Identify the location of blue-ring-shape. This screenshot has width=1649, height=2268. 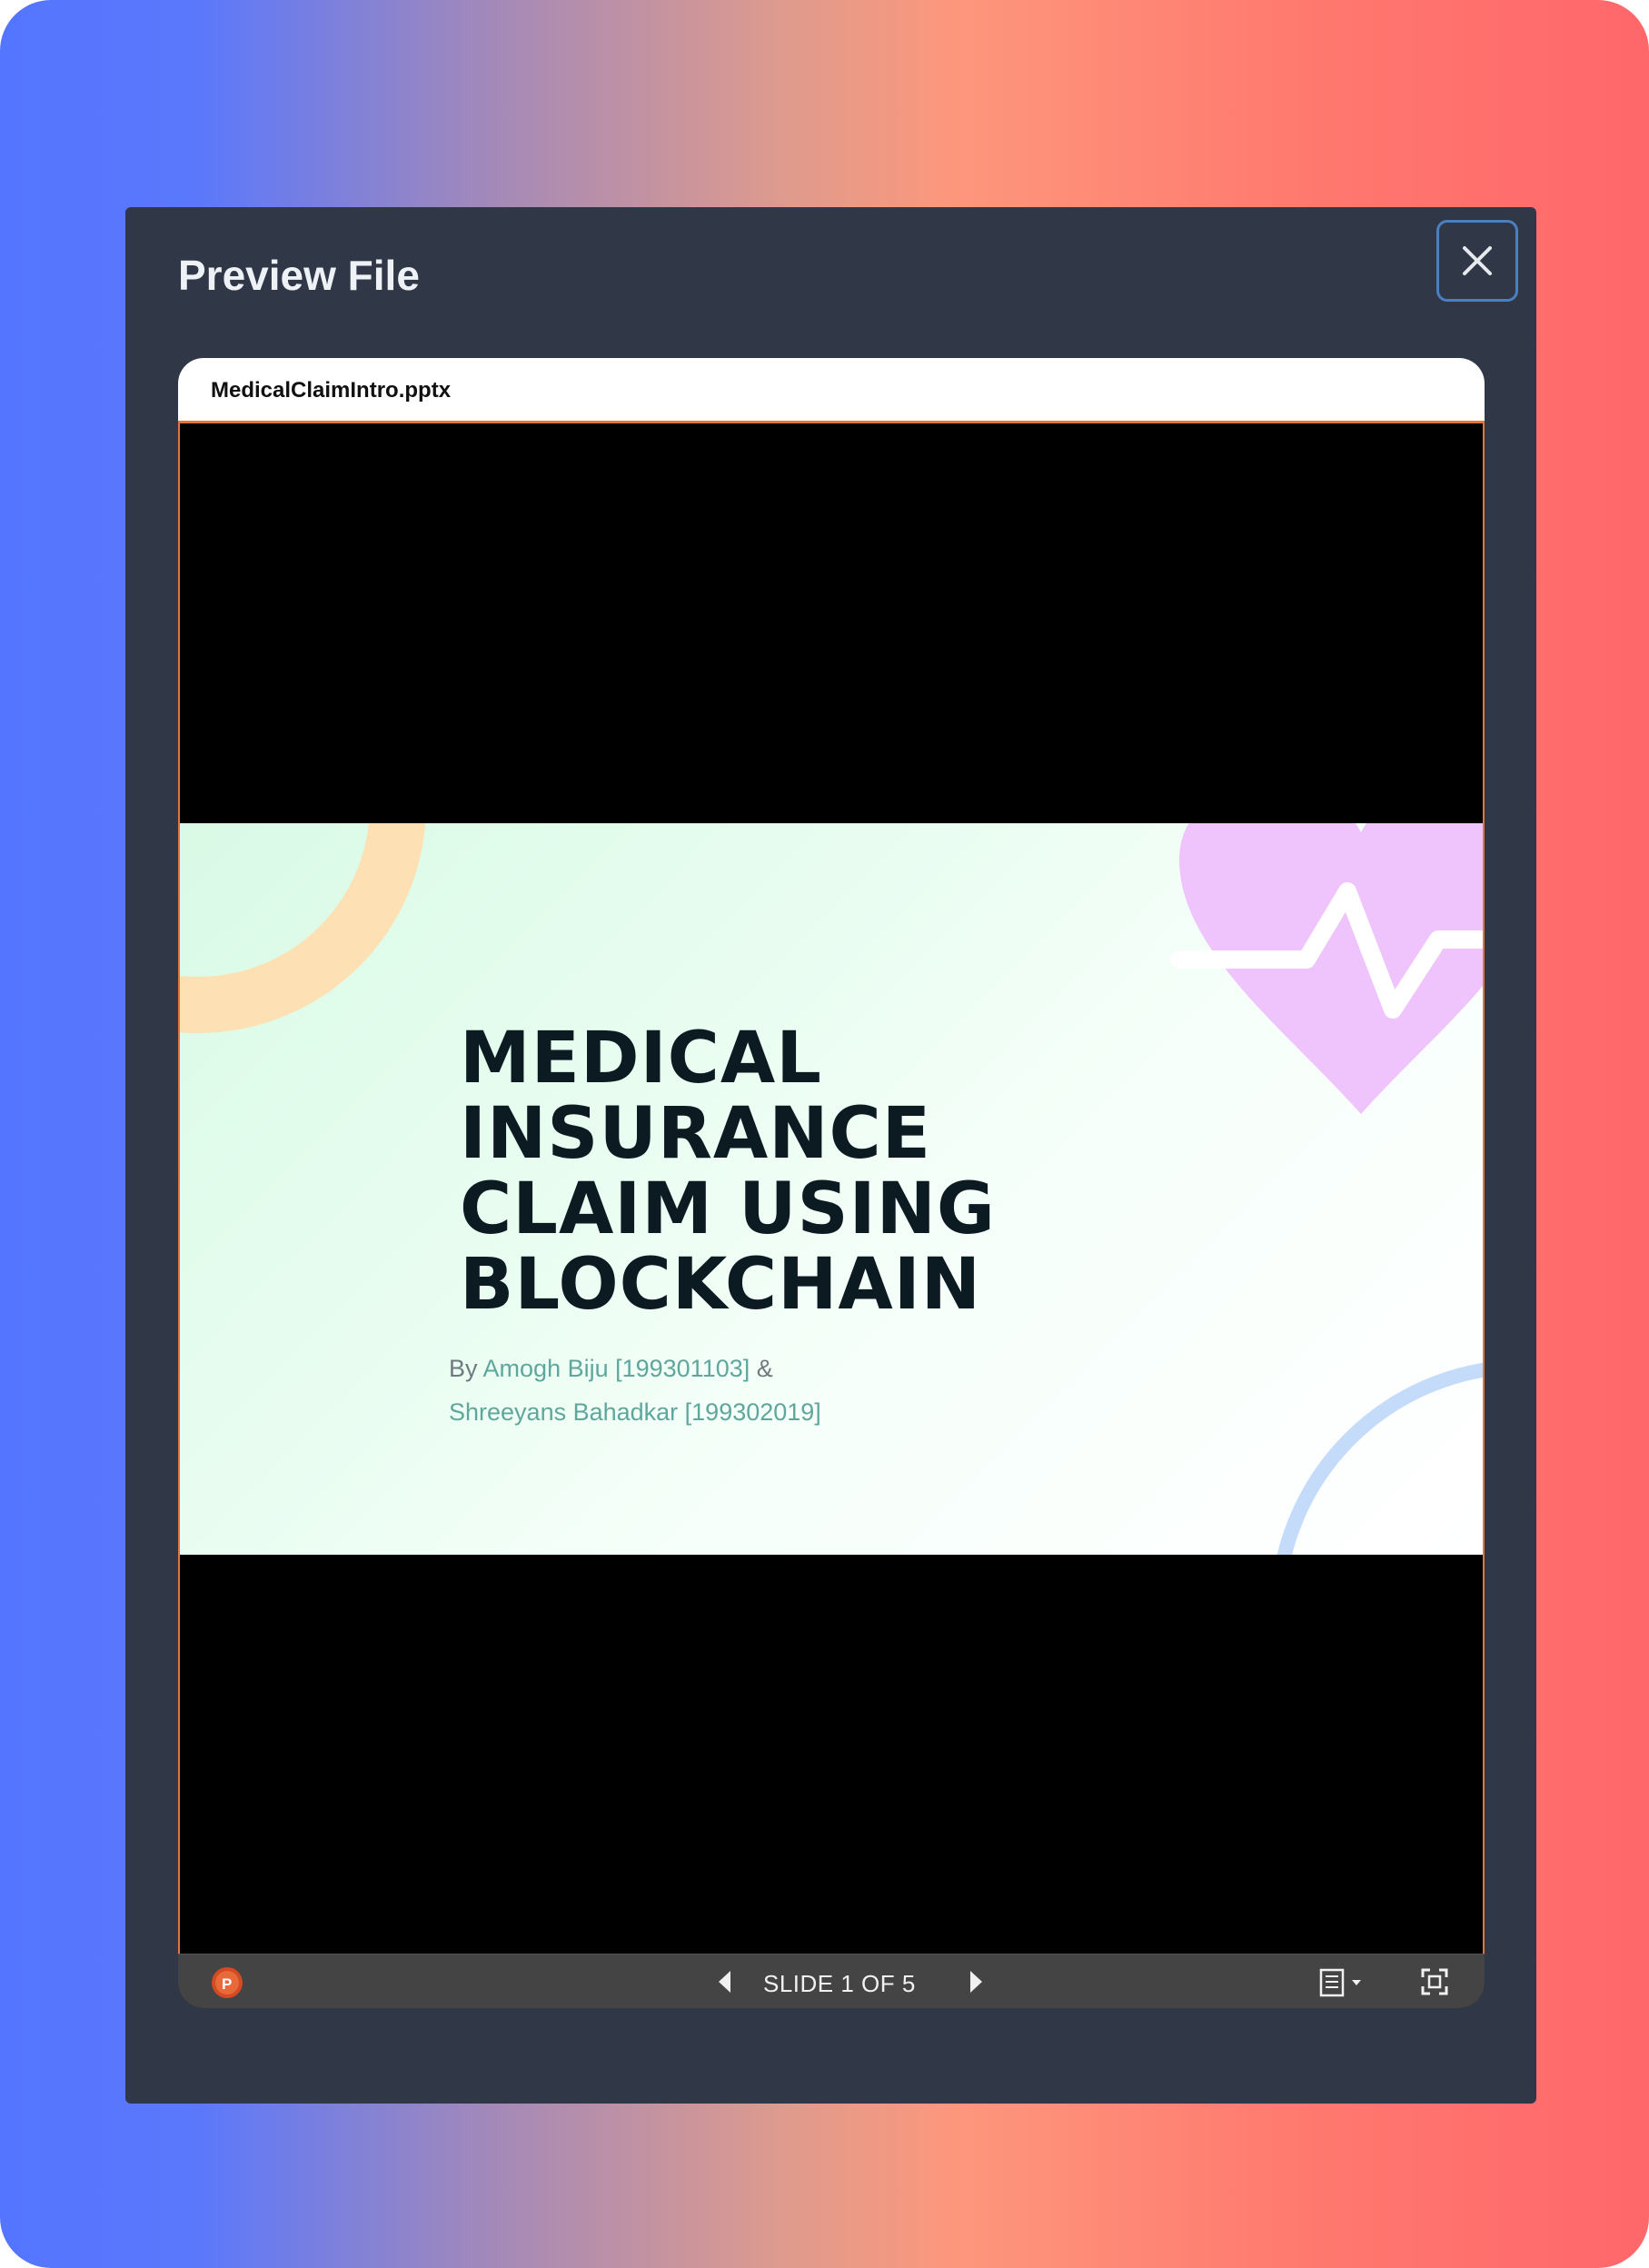
(1379, 1458).